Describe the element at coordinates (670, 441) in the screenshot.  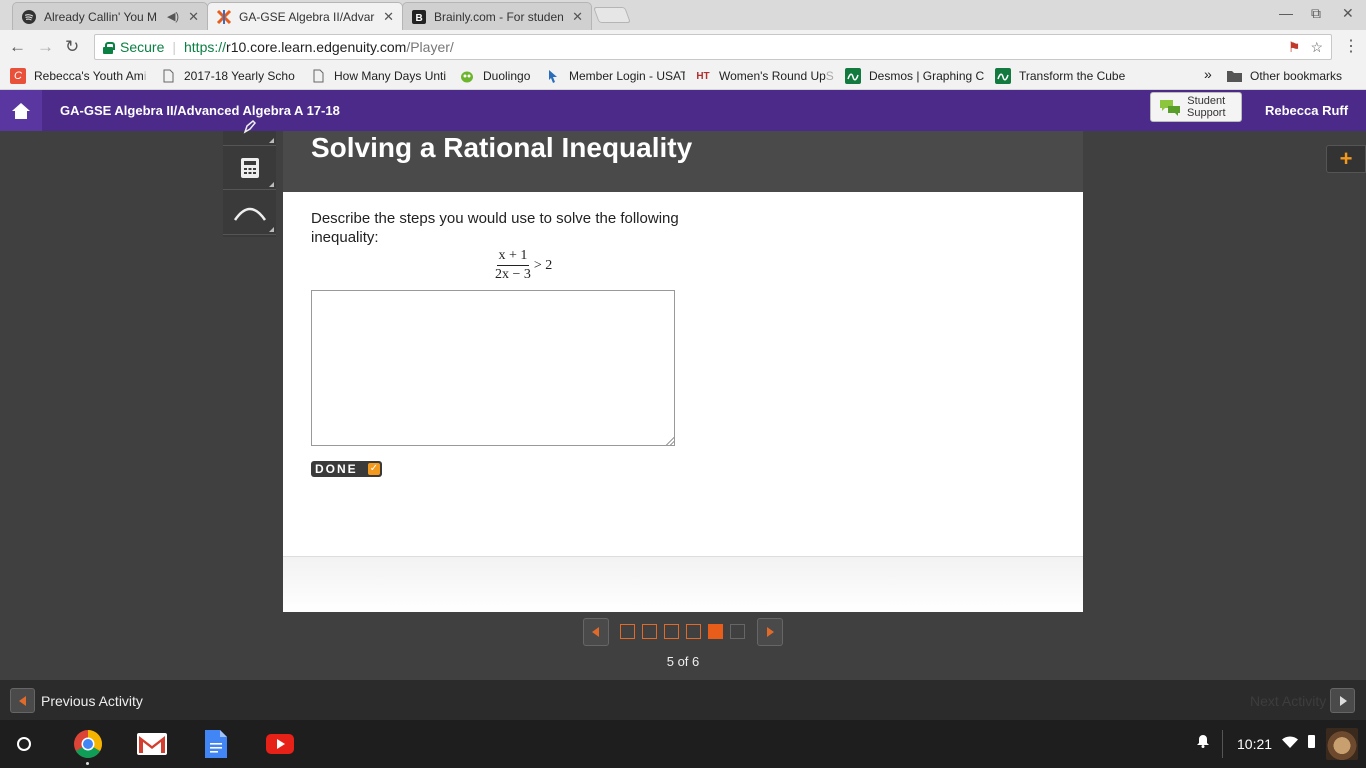
I see `resize-handle-icon` at that location.